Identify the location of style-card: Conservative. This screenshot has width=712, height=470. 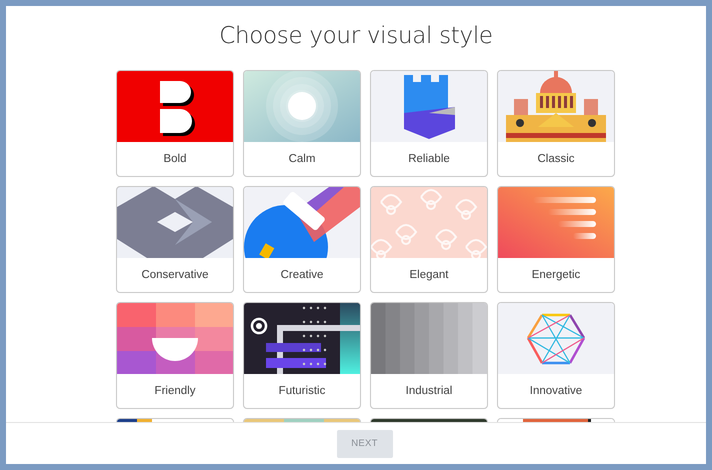
(175, 239).